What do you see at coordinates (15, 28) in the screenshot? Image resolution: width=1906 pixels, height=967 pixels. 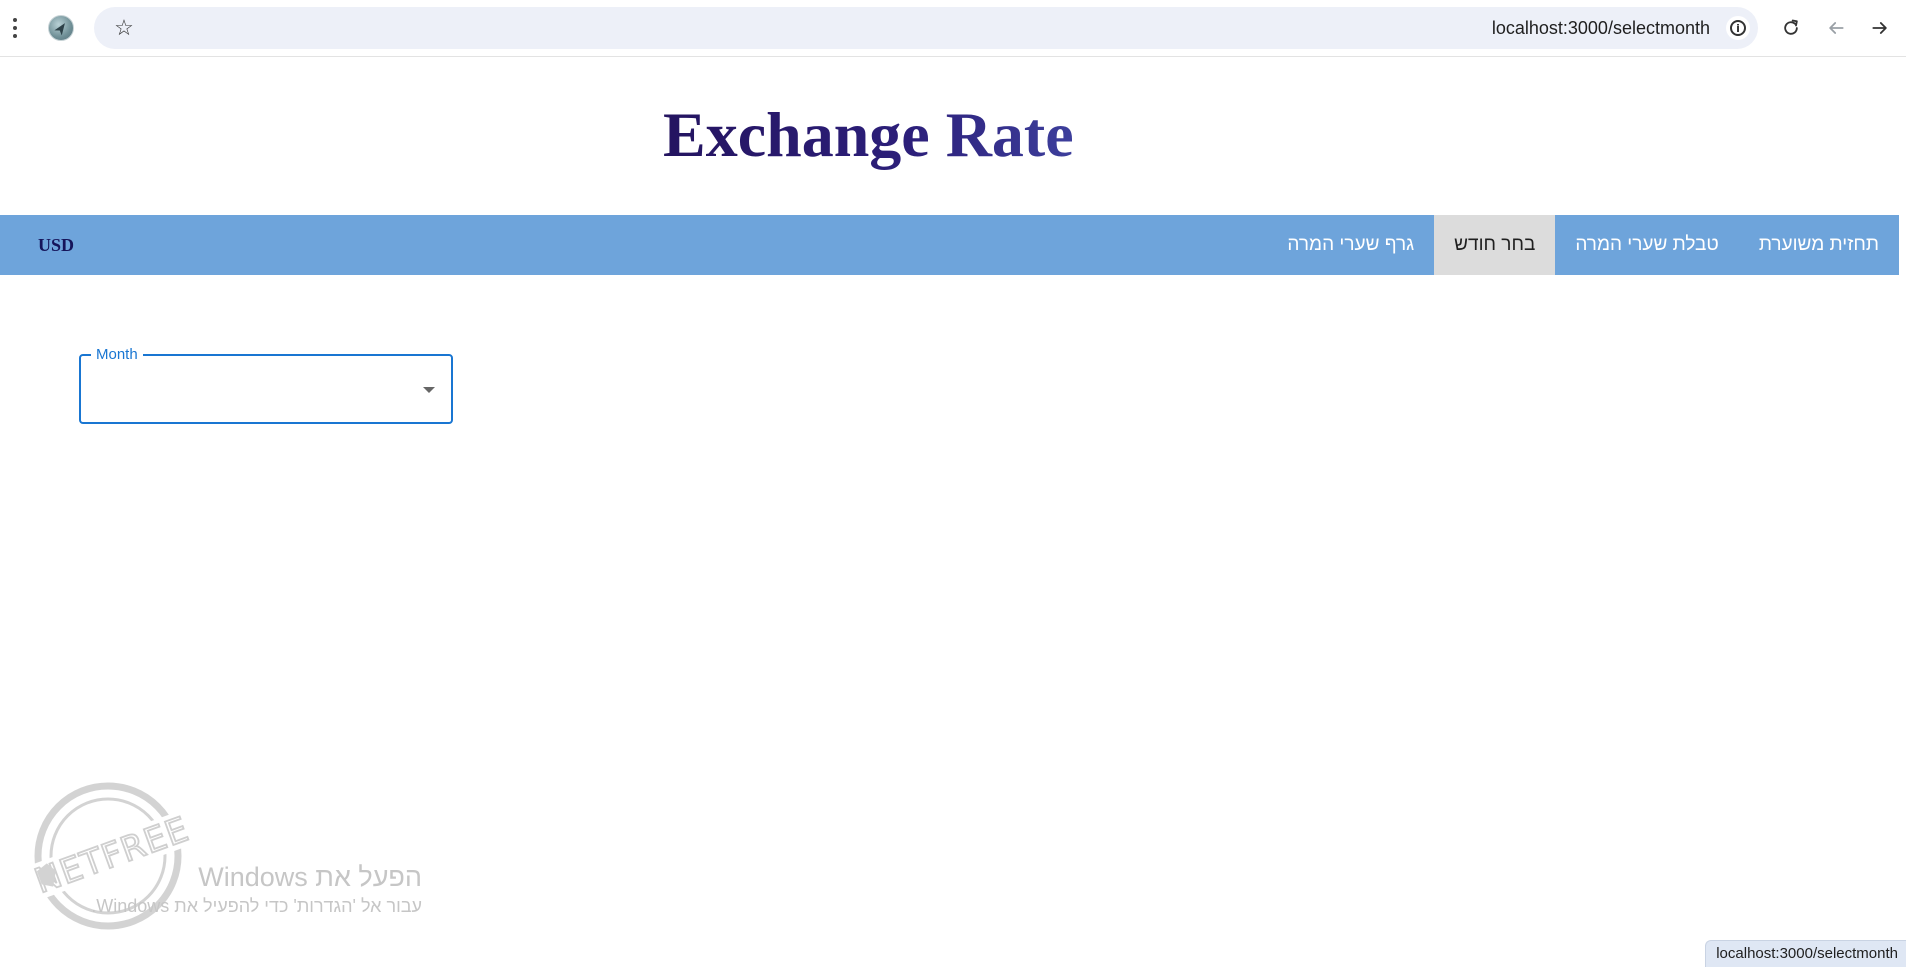 I see `more-menu-icon` at bounding box center [15, 28].